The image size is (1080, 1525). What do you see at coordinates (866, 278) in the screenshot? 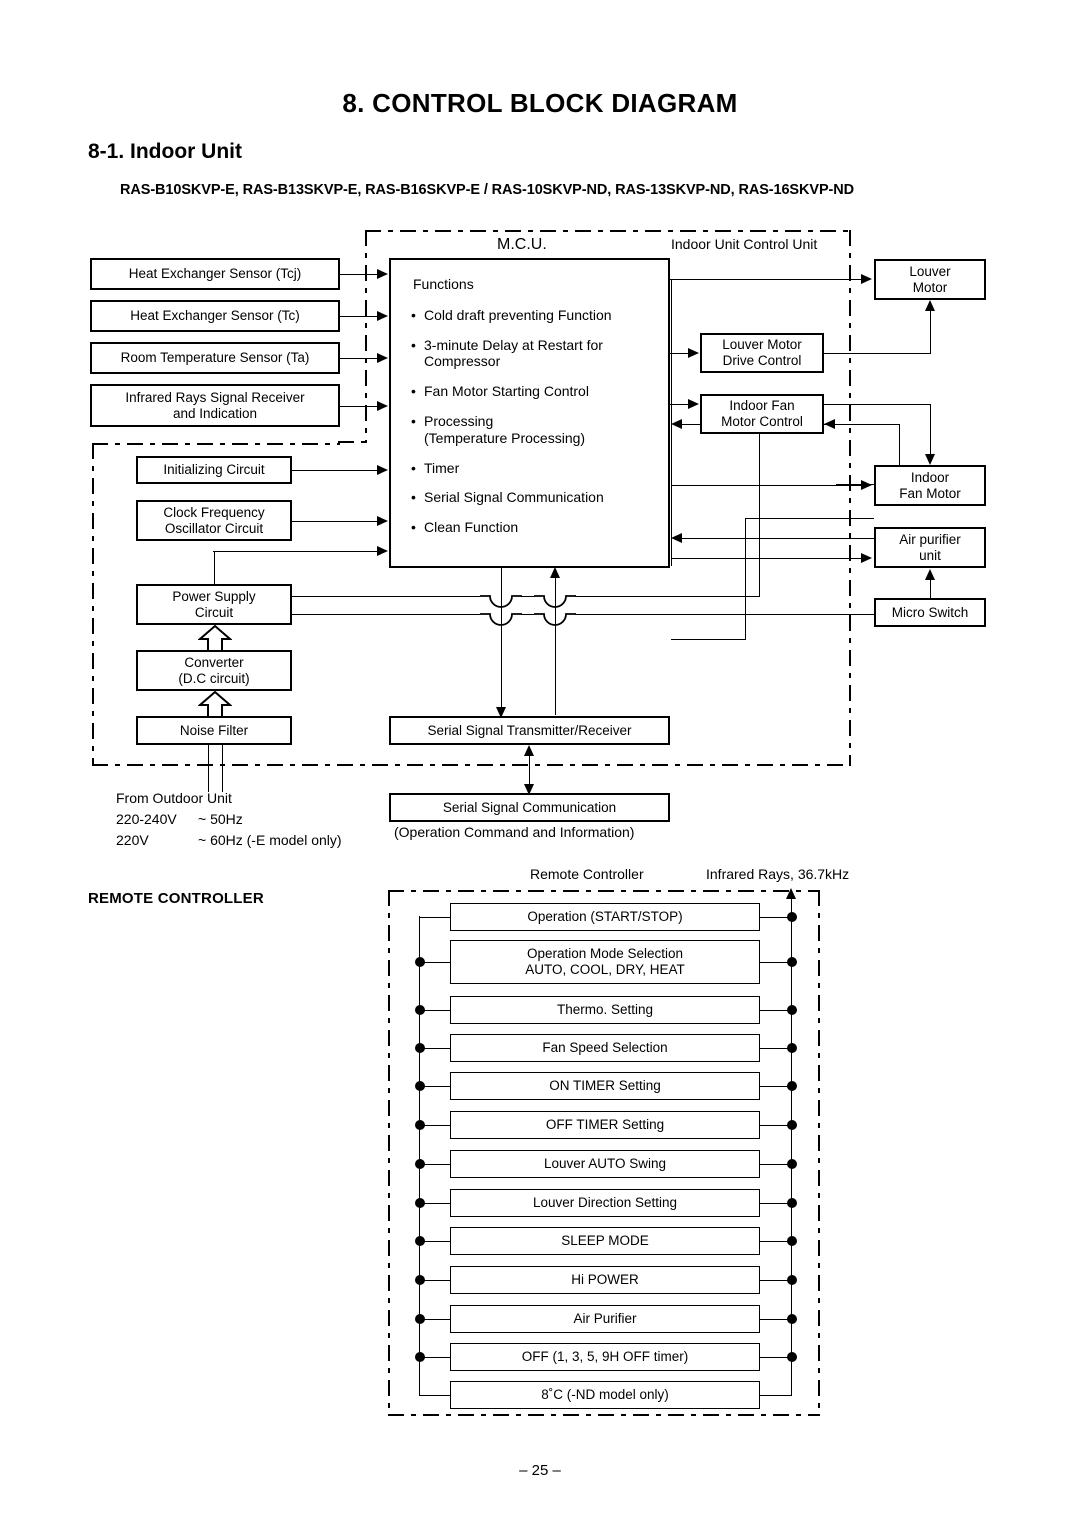
I see `arrow-mcu-to-louver-motor` at bounding box center [866, 278].